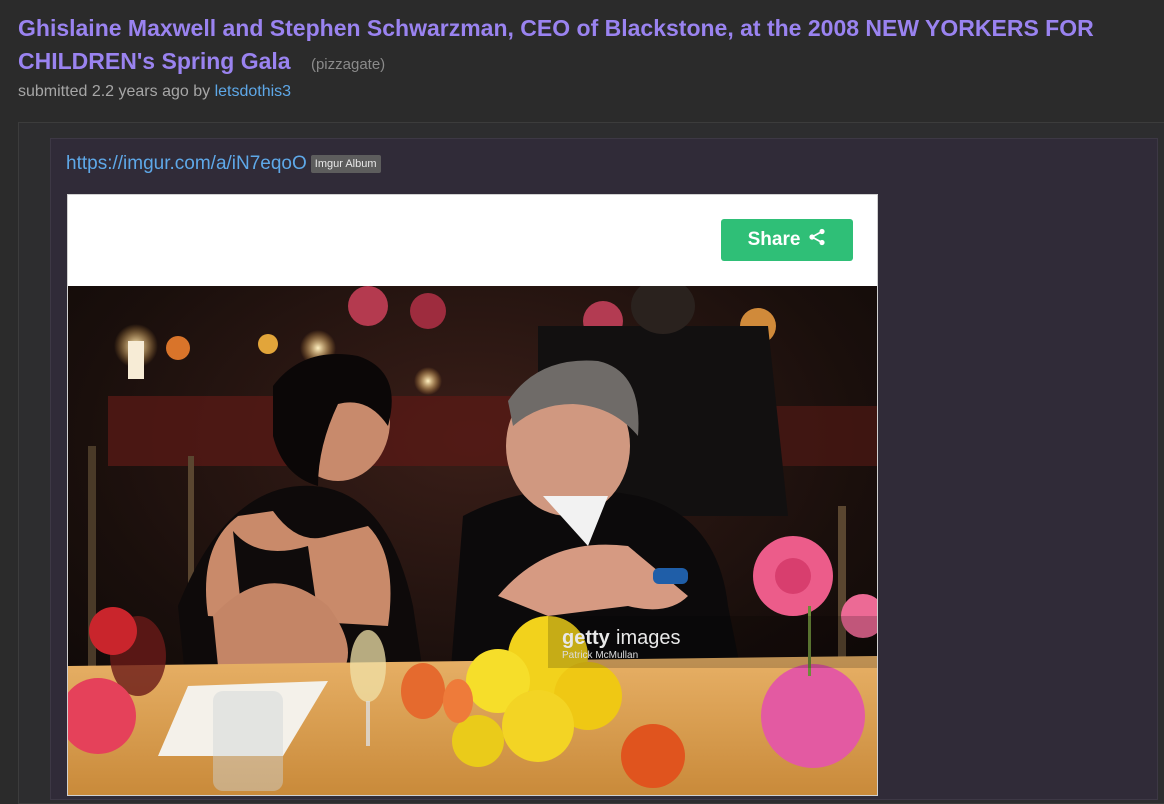 The width and height of the screenshot is (1164, 804). Describe the element at coordinates (186, 164) in the screenshot. I see `imgur-link: https://imgur.com/a/iN7eqoO` at that location.